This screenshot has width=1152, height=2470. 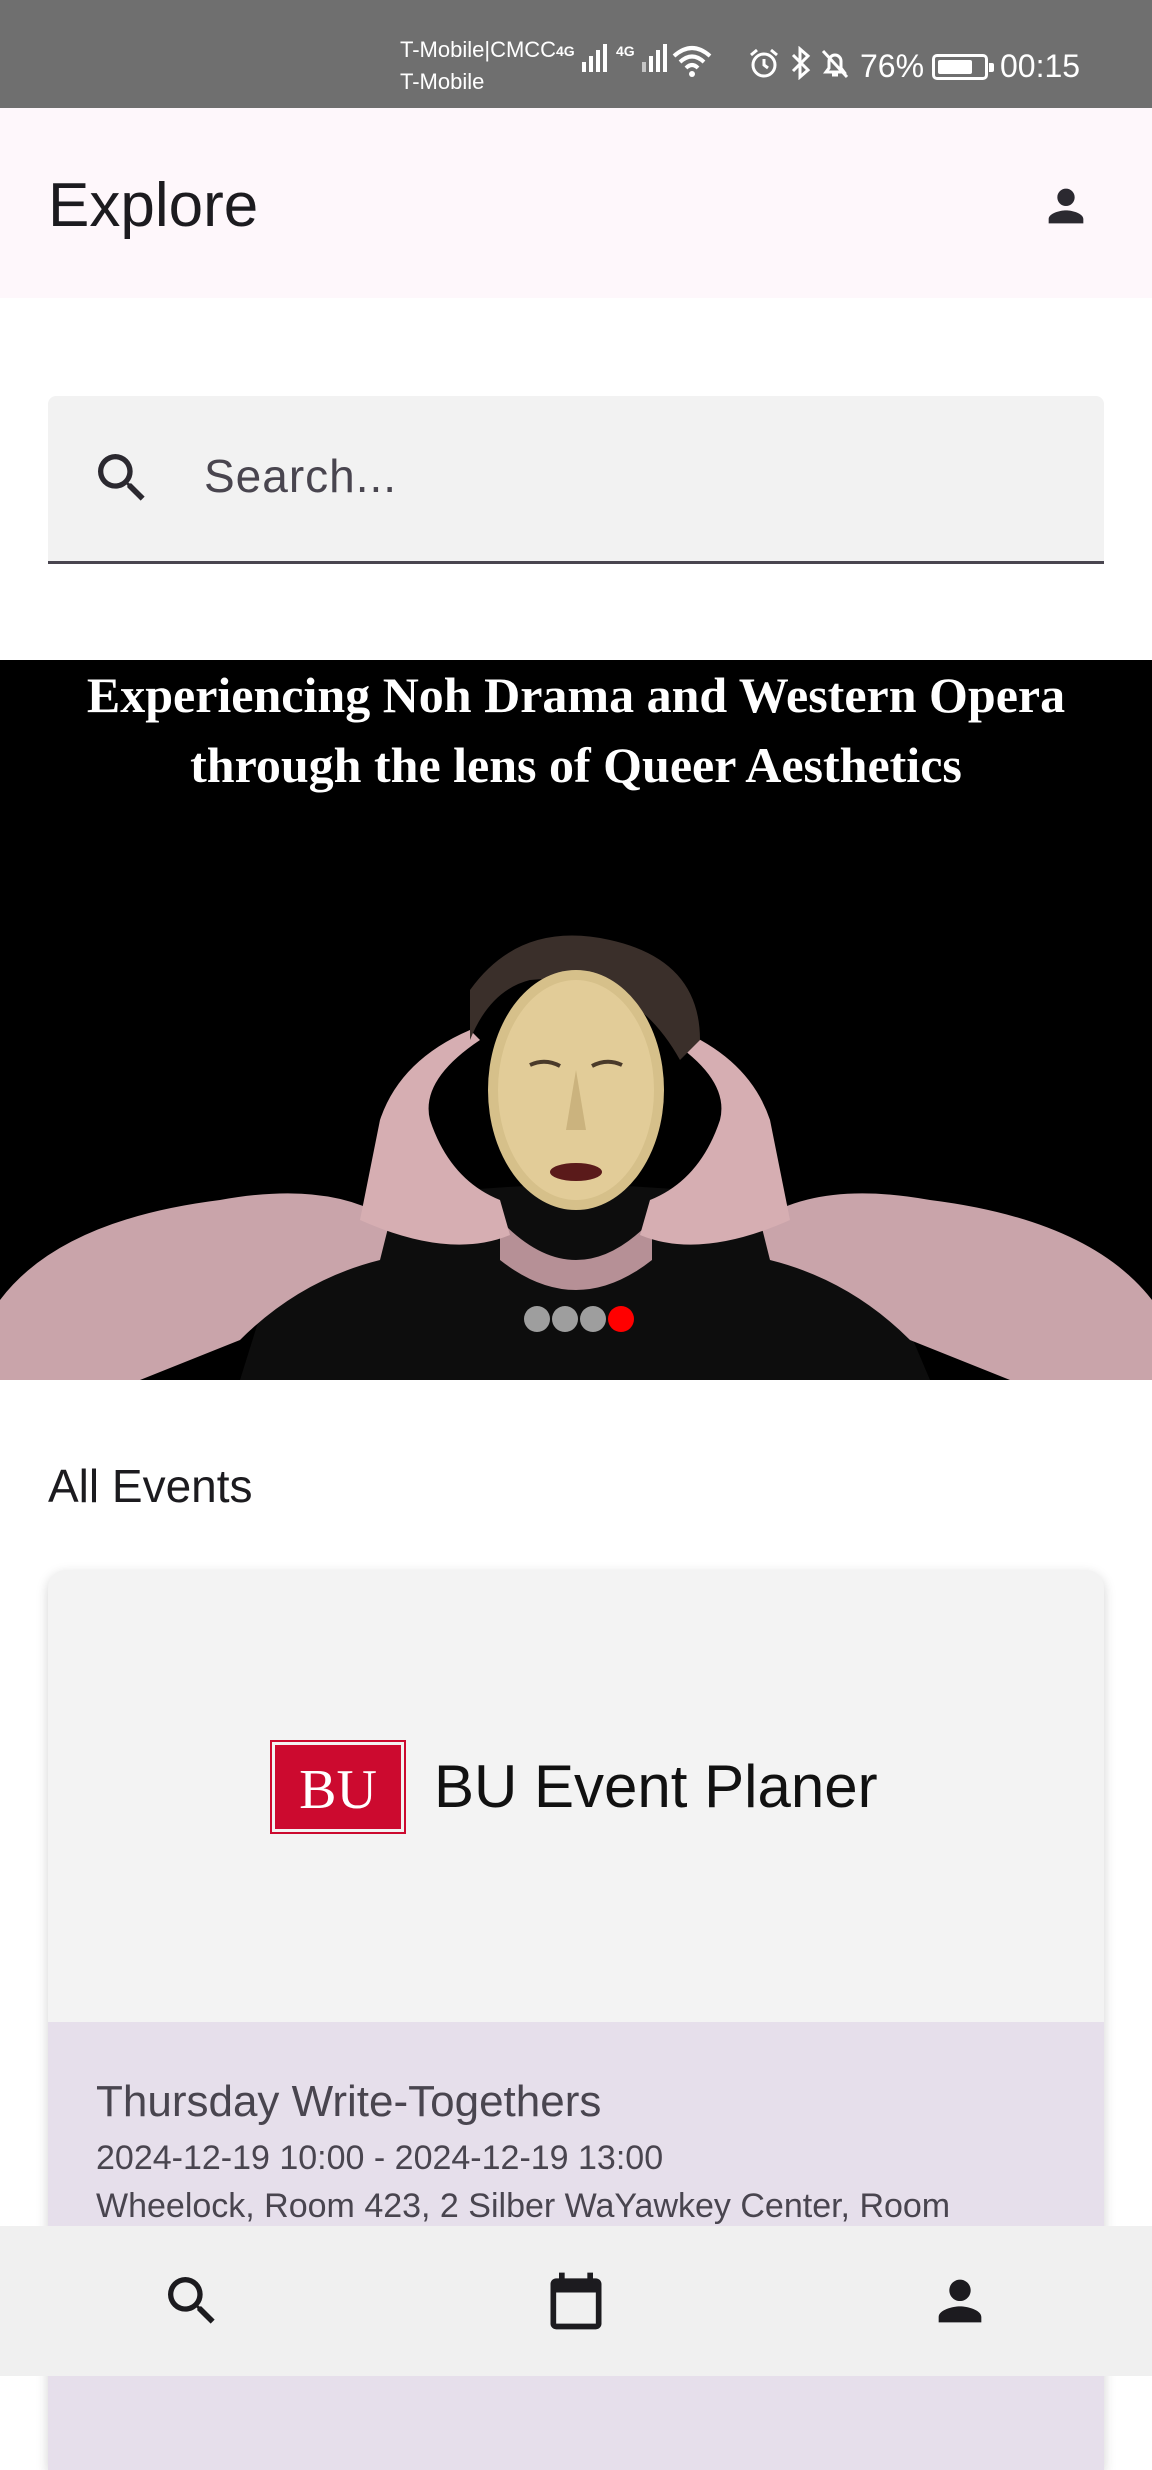 What do you see at coordinates (478, 49) in the screenshot?
I see `carrier-primary: T-Mobile|CMCC` at bounding box center [478, 49].